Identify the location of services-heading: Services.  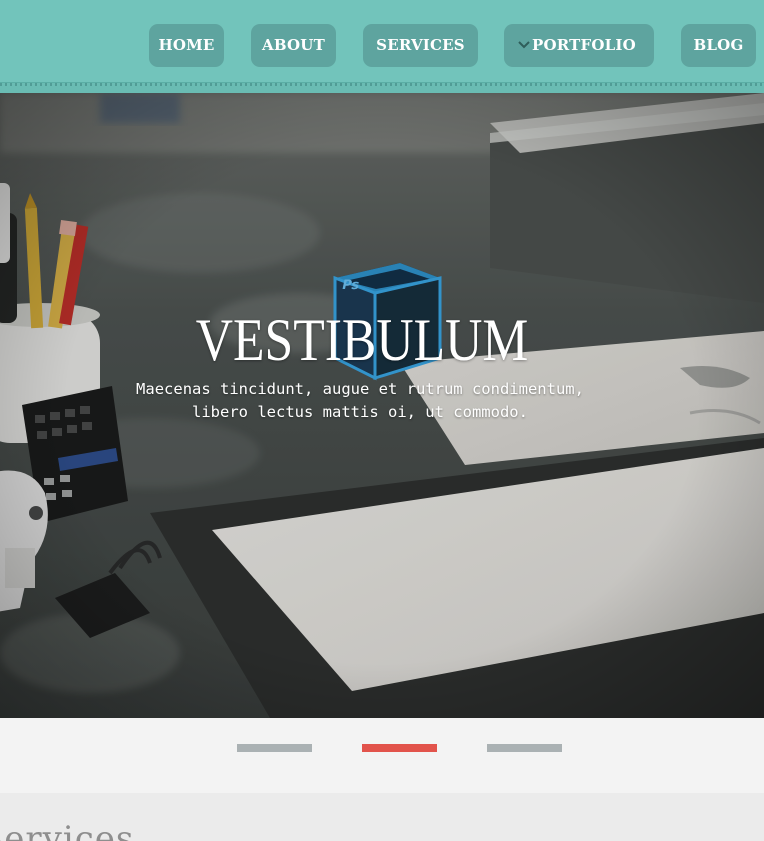
(67, 830).